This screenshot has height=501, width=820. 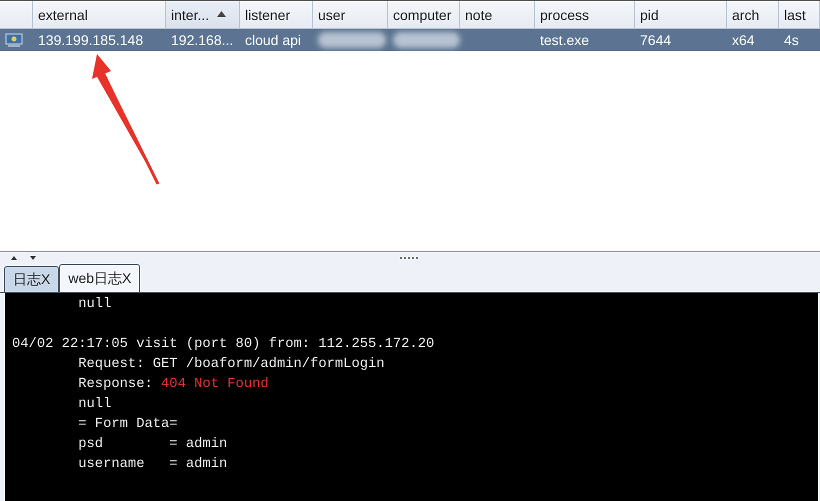 What do you see at coordinates (753, 14) in the screenshot?
I see `column-header: arch` at bounding box center [753, 14].